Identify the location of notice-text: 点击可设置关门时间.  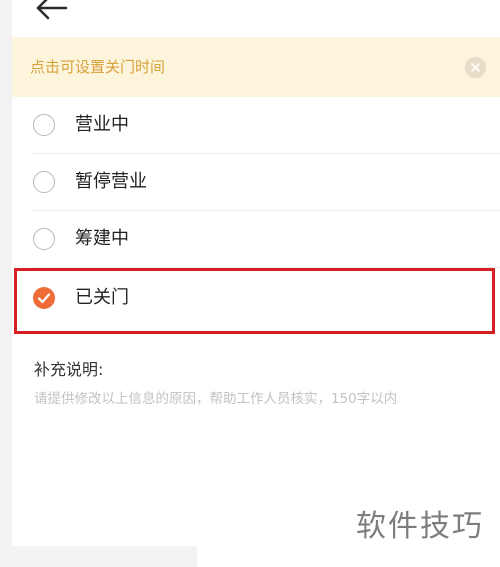
(98, 67).